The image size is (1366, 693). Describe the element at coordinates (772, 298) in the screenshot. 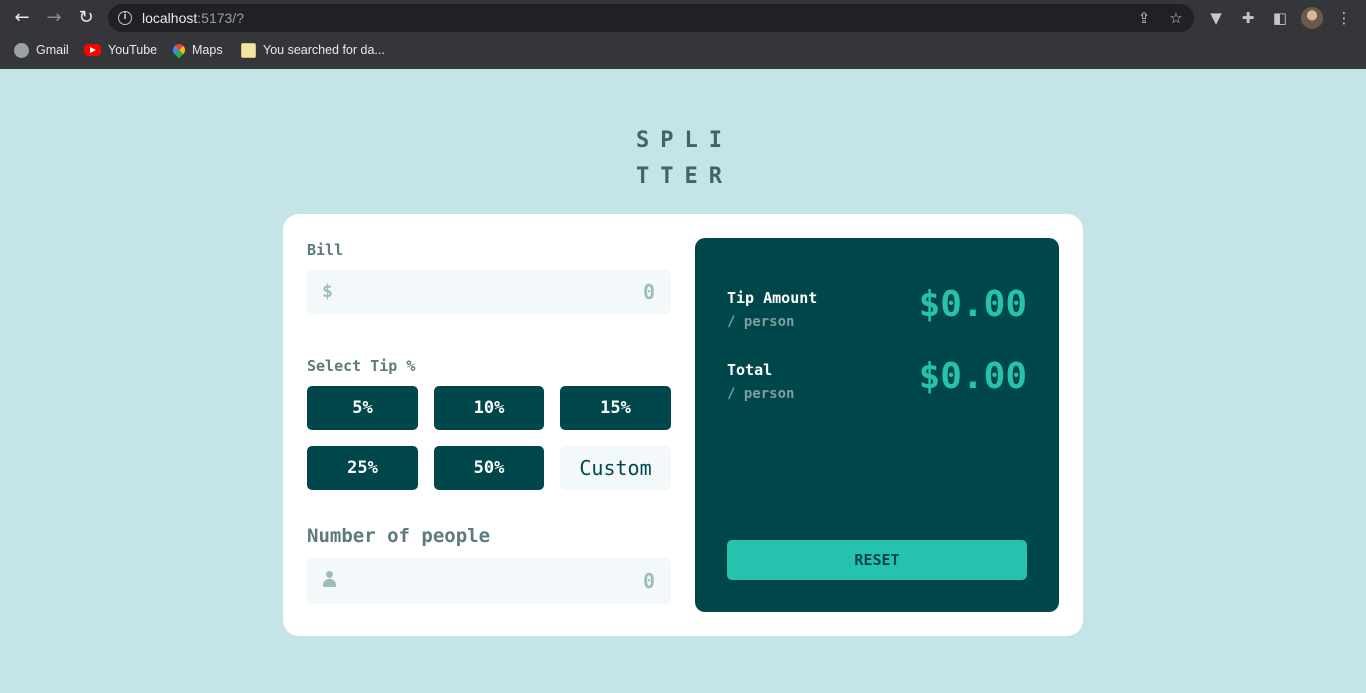

I see `tip-amount-label: Tip Amount` at that location.